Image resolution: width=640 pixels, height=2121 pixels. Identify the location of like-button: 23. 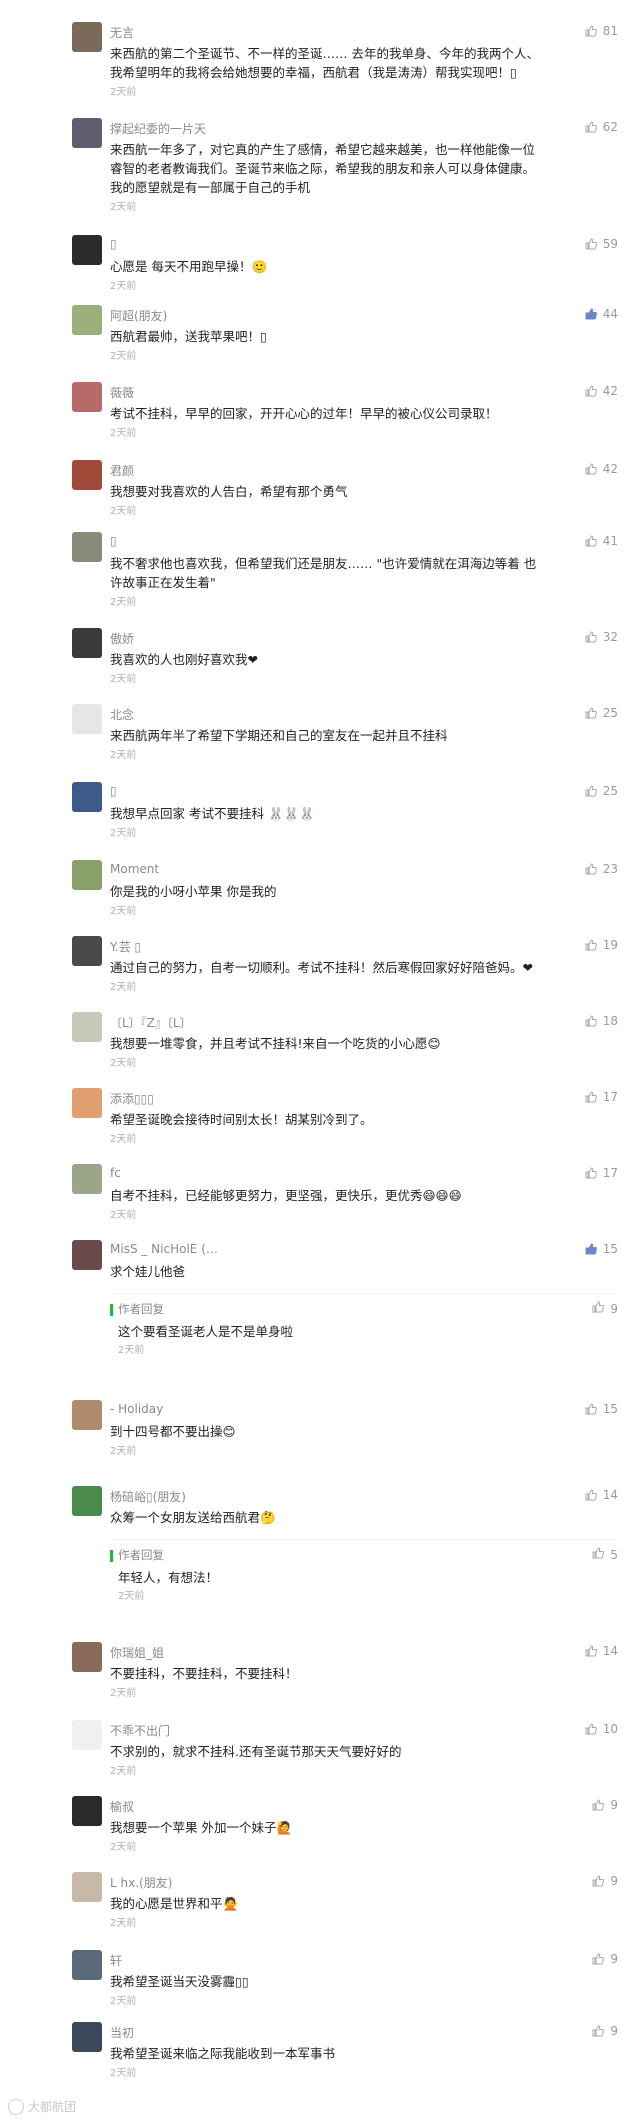
(601, 869).